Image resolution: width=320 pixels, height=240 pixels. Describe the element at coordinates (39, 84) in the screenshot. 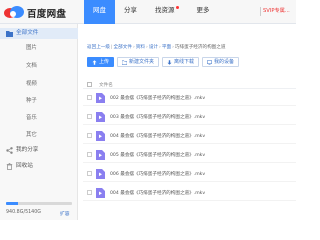

I see `sidebar-item-videos: 视频` at that location.